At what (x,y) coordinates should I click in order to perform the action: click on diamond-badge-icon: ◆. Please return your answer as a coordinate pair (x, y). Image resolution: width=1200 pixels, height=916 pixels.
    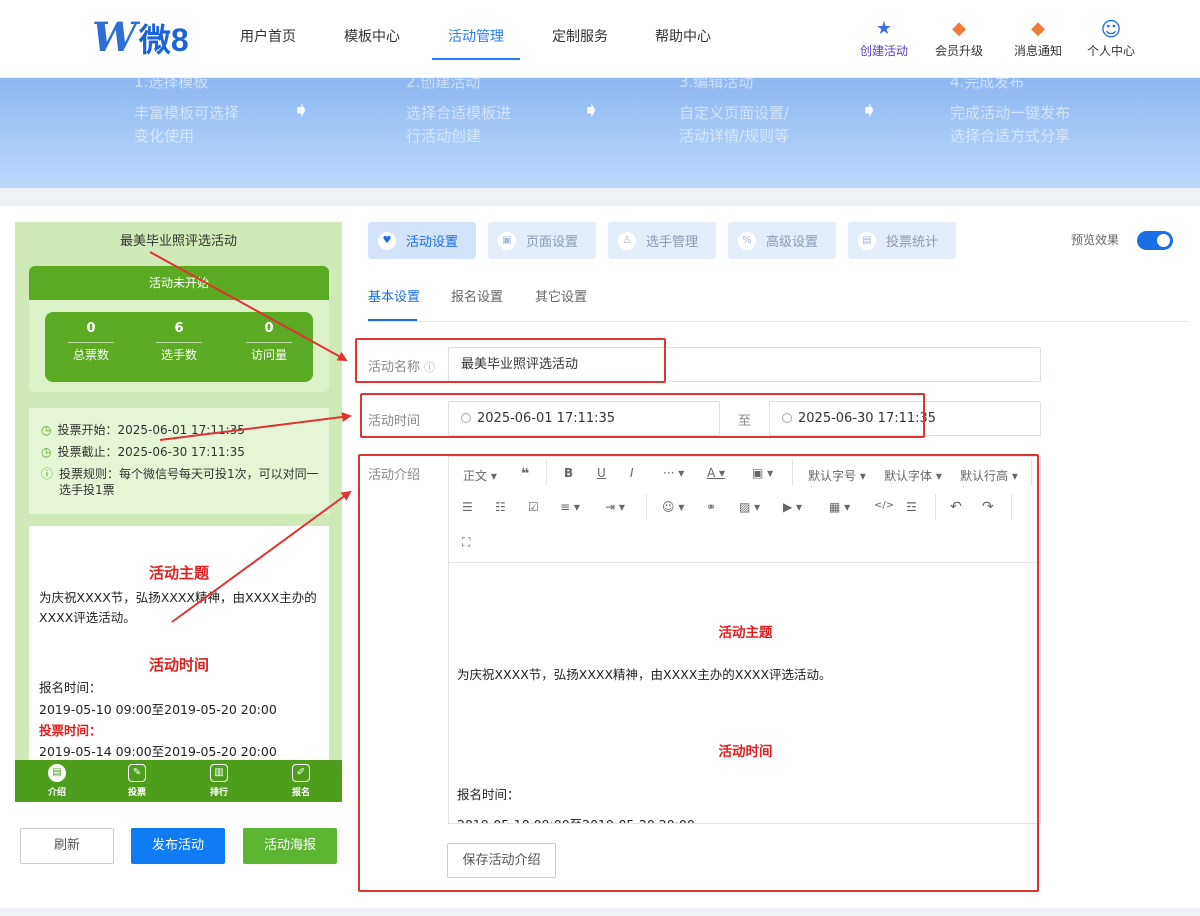
    Looking at the image, I should click on (959, 28).